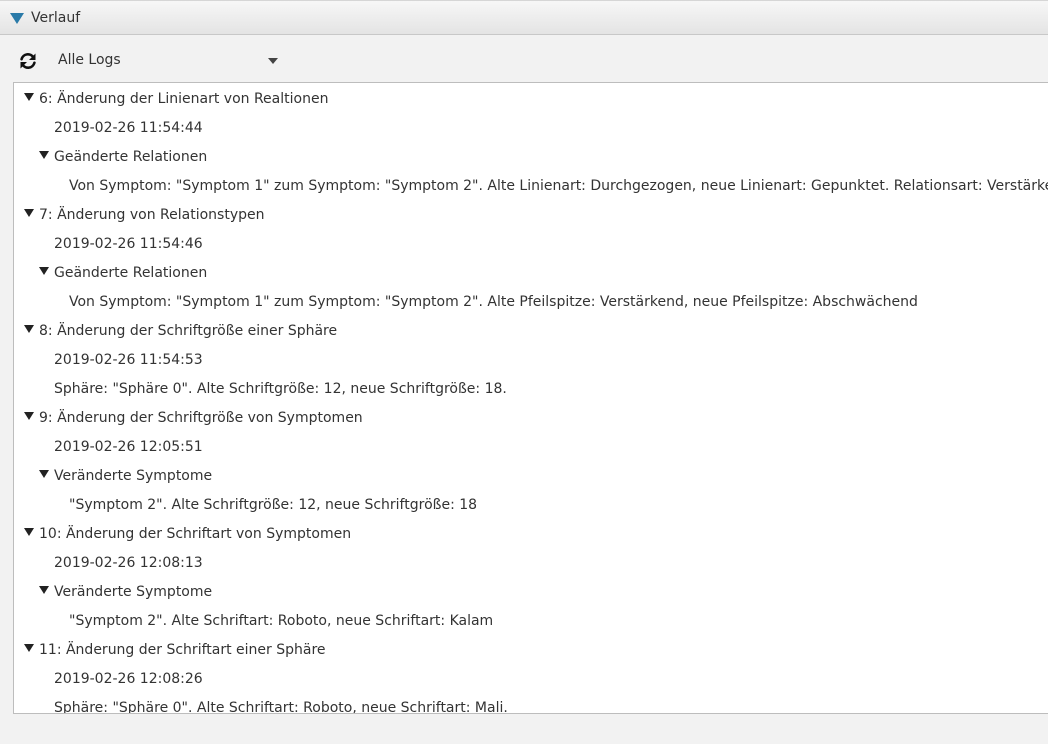 The width and height of the screenshot is (1048, 744). I want to click on tree-item-timestamp: 2019-02-26 11:54:46, so click(128, 244).